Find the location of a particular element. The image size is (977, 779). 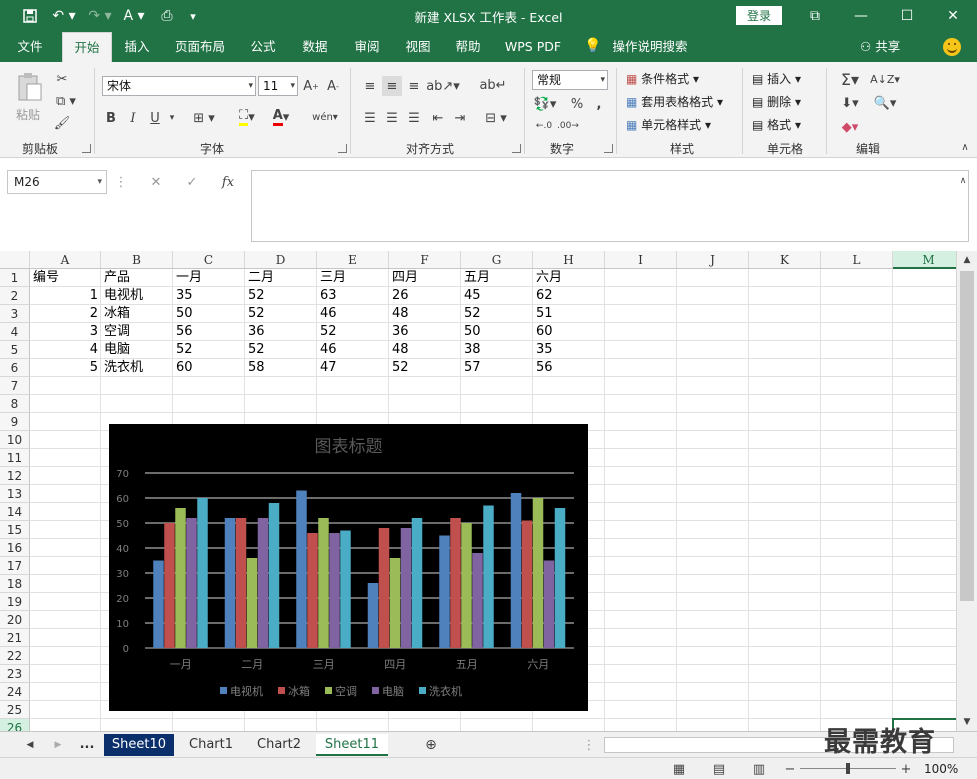

row-header: 9 is located at coordinates (15, 422).